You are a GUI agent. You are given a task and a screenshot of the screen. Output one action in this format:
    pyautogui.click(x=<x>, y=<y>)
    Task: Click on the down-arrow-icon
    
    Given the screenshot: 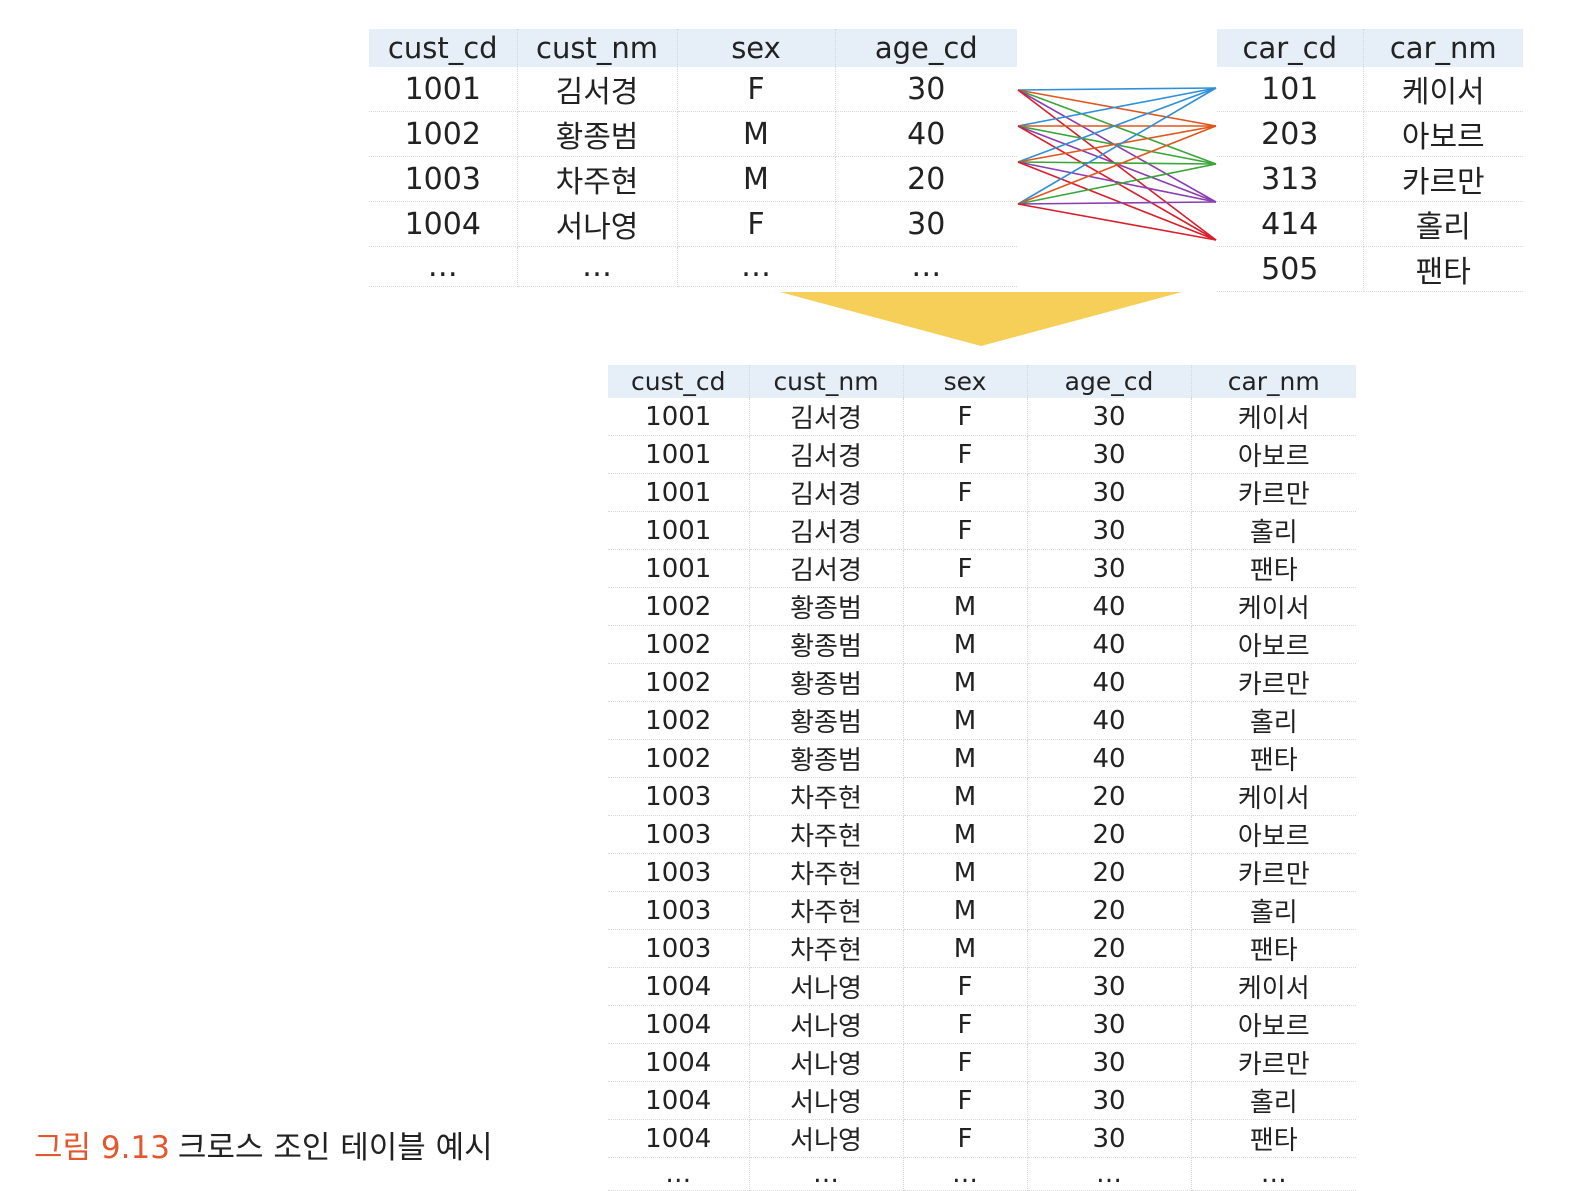 What is the action you would take?
    pyautogui.click(x=981, y=319)
    